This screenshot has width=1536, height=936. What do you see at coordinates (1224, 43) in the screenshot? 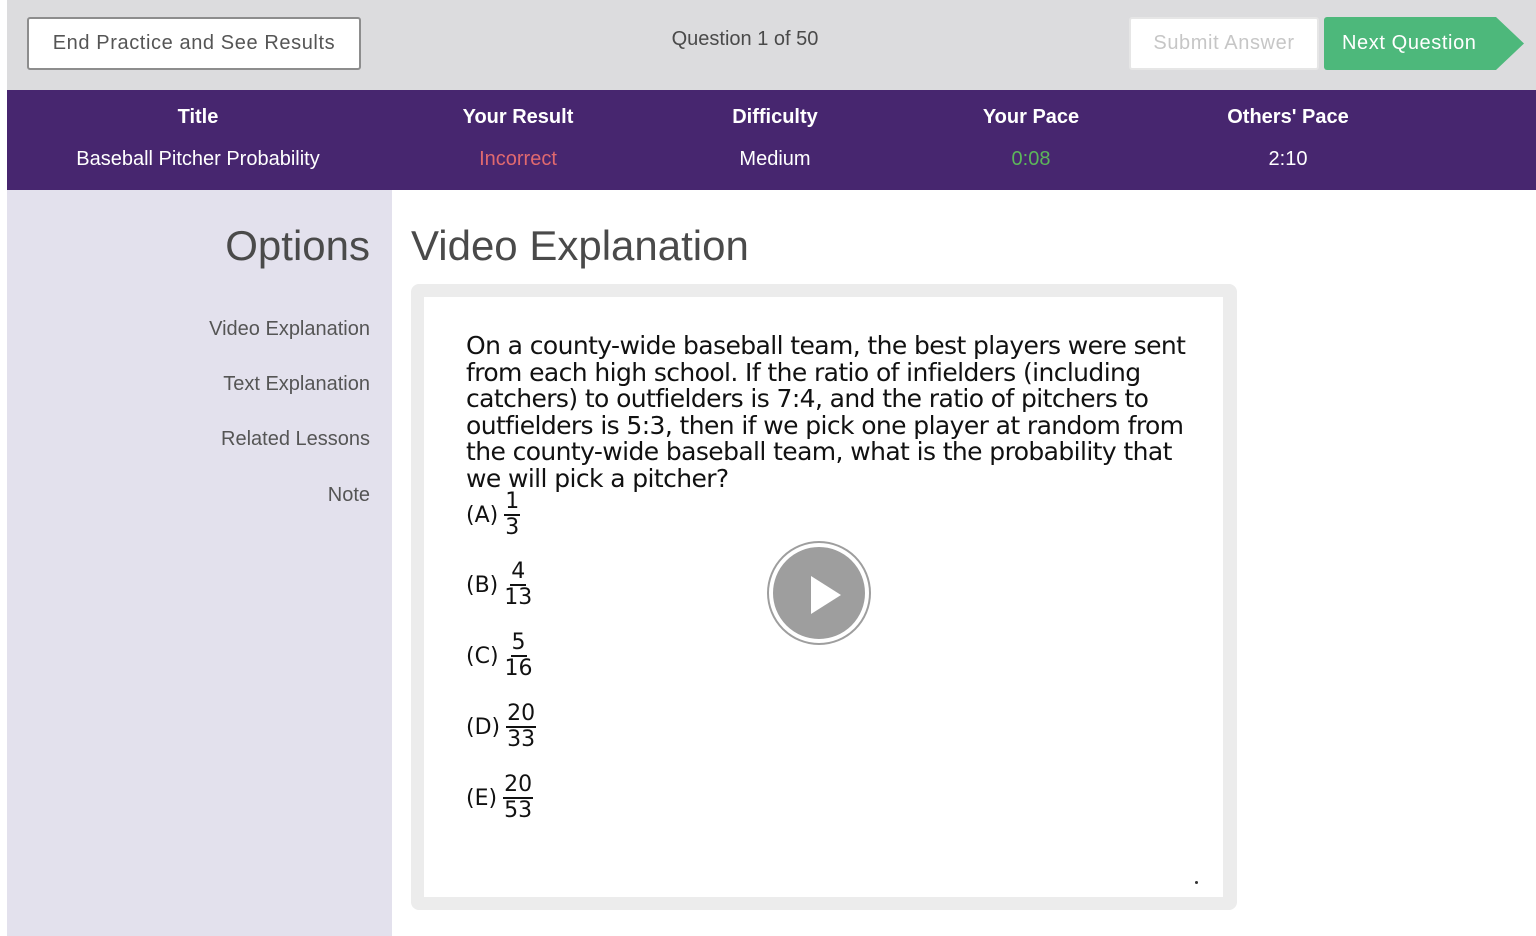
I see `submit-answer-button: Submit Answer` at bounding box center [1224, 43].